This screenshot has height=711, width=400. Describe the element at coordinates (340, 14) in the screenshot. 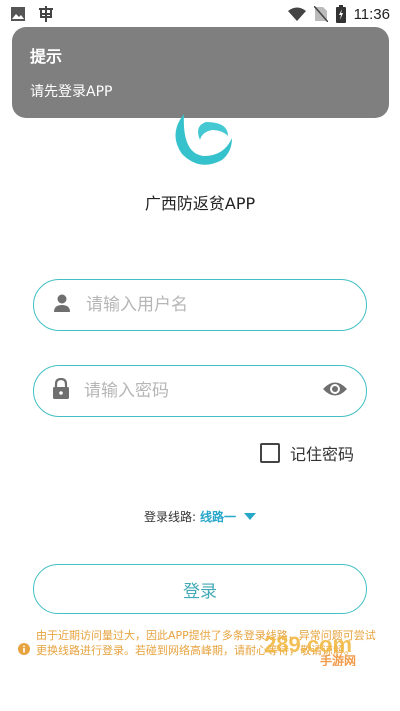

I see `battery-charging-icon` at that location.